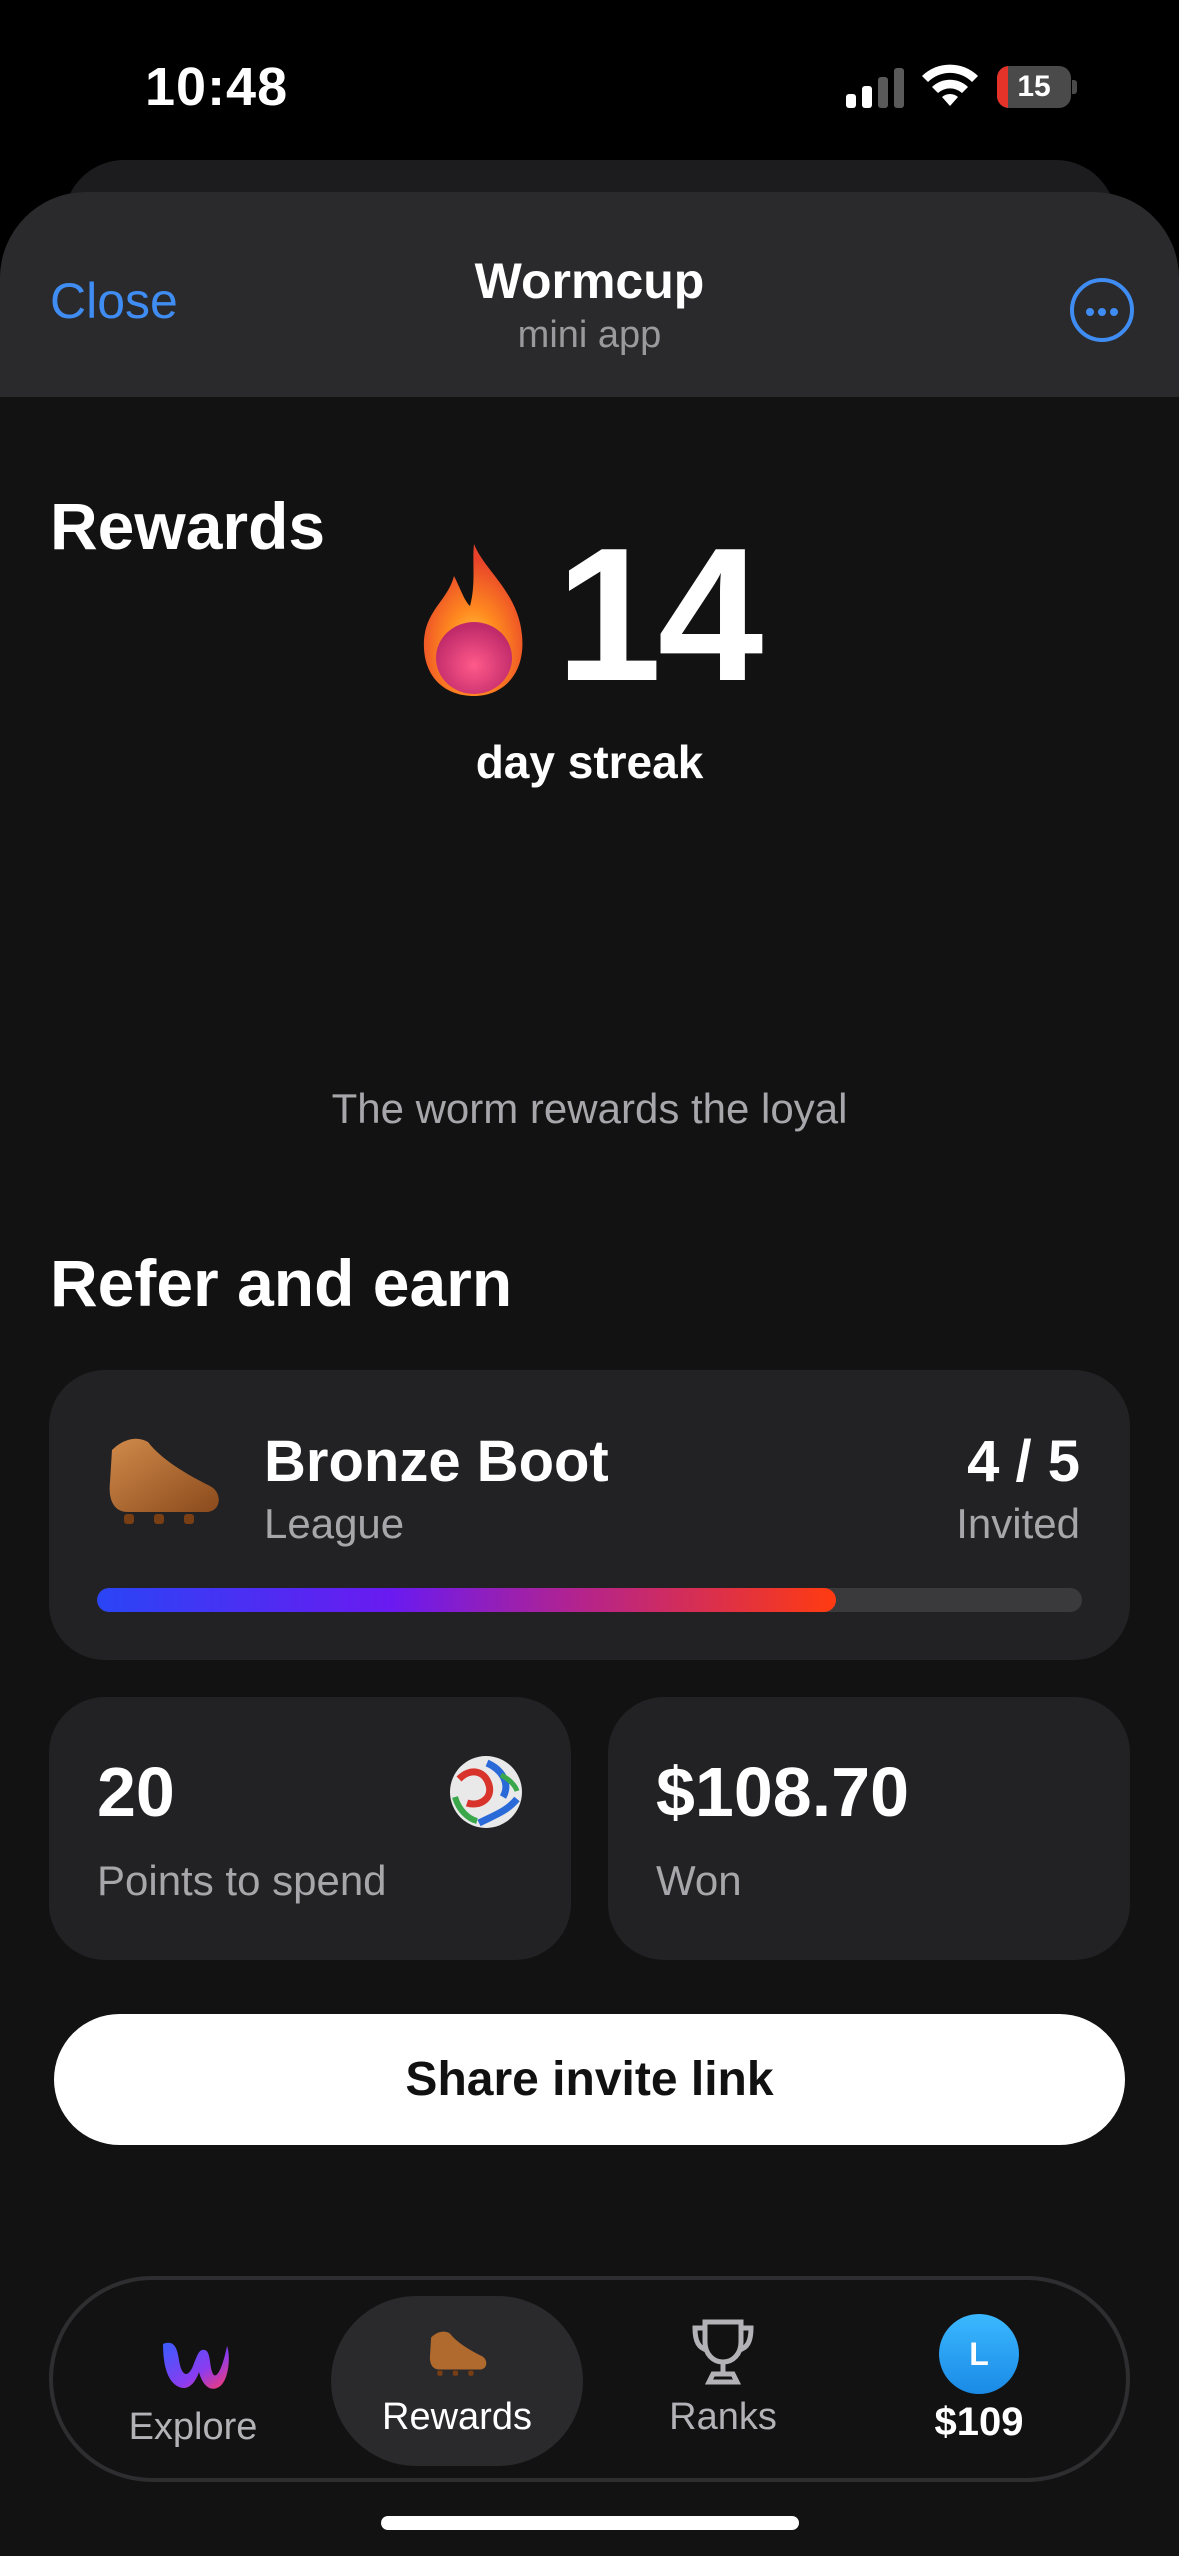  Describe the element at coordinates (723, 2417) in the screenshot. I see `nav-label-ranks: Ranks` at that location.